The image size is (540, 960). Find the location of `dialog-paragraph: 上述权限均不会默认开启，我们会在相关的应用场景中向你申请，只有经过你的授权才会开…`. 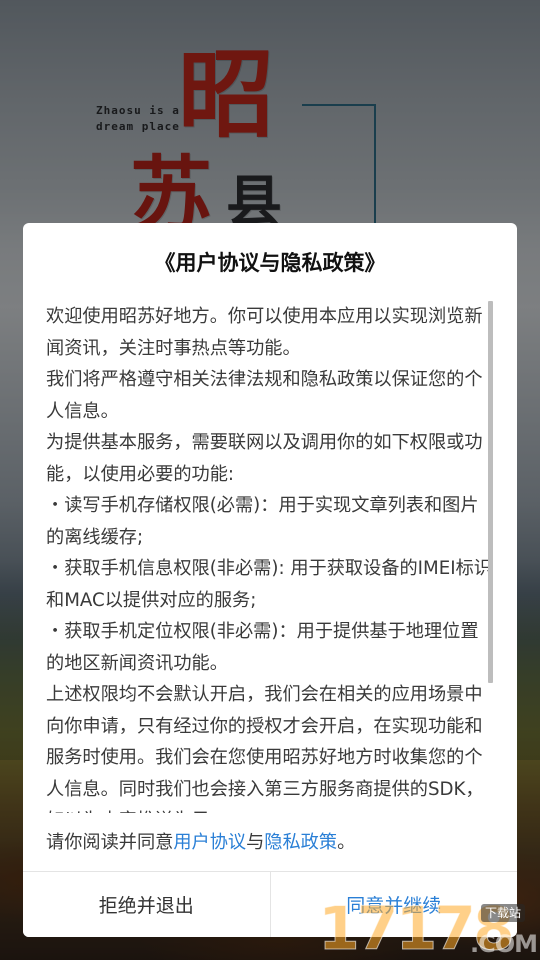

dialog-paragraph: 上述权限均不会默认开启，我们会在相关的应用场景中向你申请，只有经过你的授权才会开… is located at coordinates (265, 748).